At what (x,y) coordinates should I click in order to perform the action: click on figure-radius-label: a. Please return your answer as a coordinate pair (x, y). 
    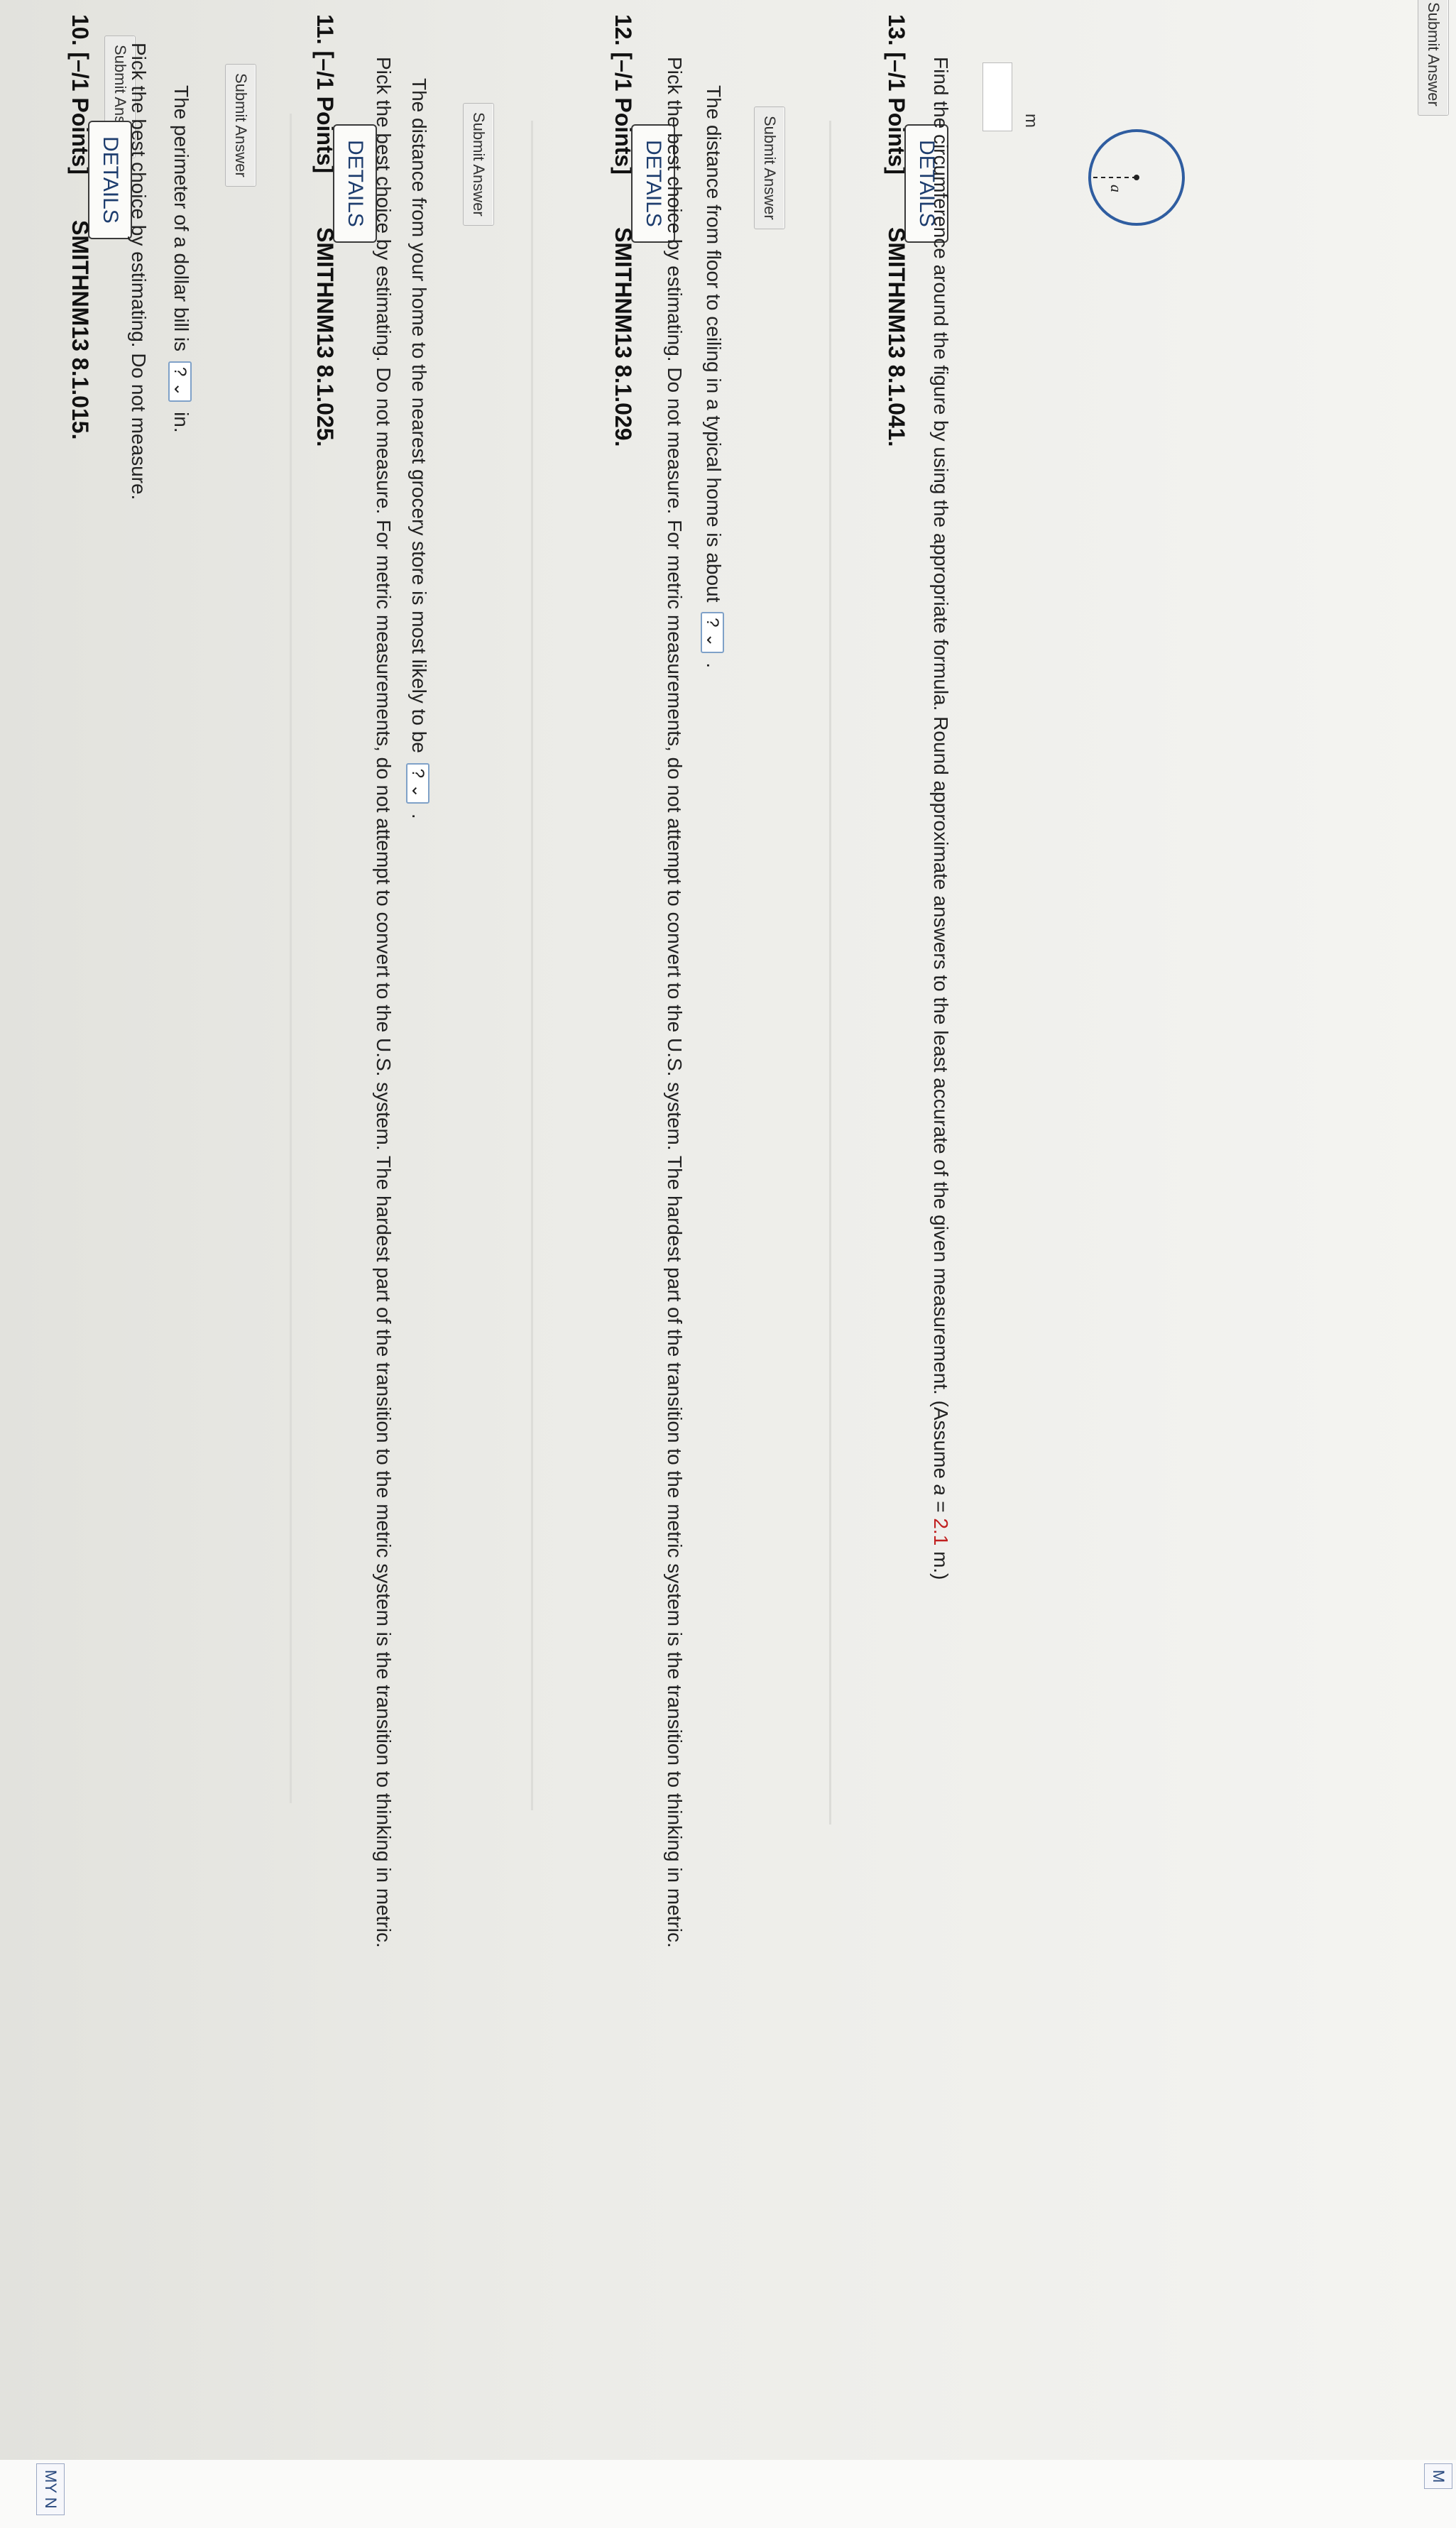
    Looking at the image, I should click on (1116, 188).